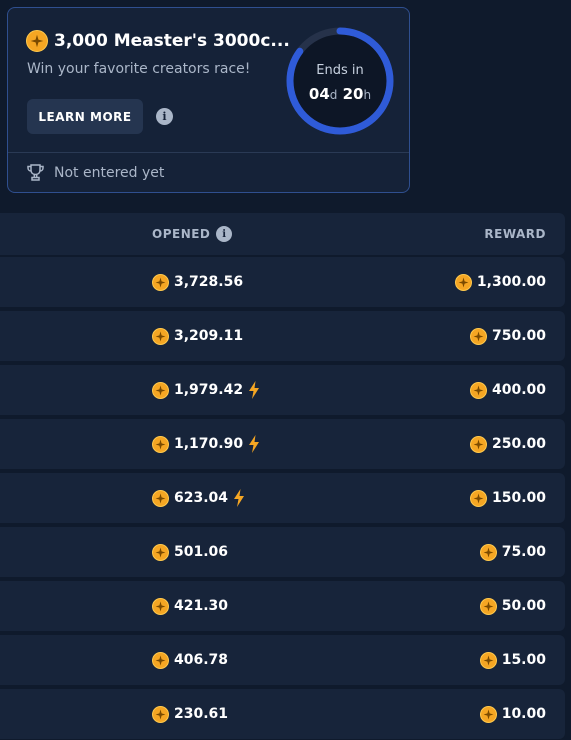  I want to click on reward-cell: 750.00, so click(507, 336).